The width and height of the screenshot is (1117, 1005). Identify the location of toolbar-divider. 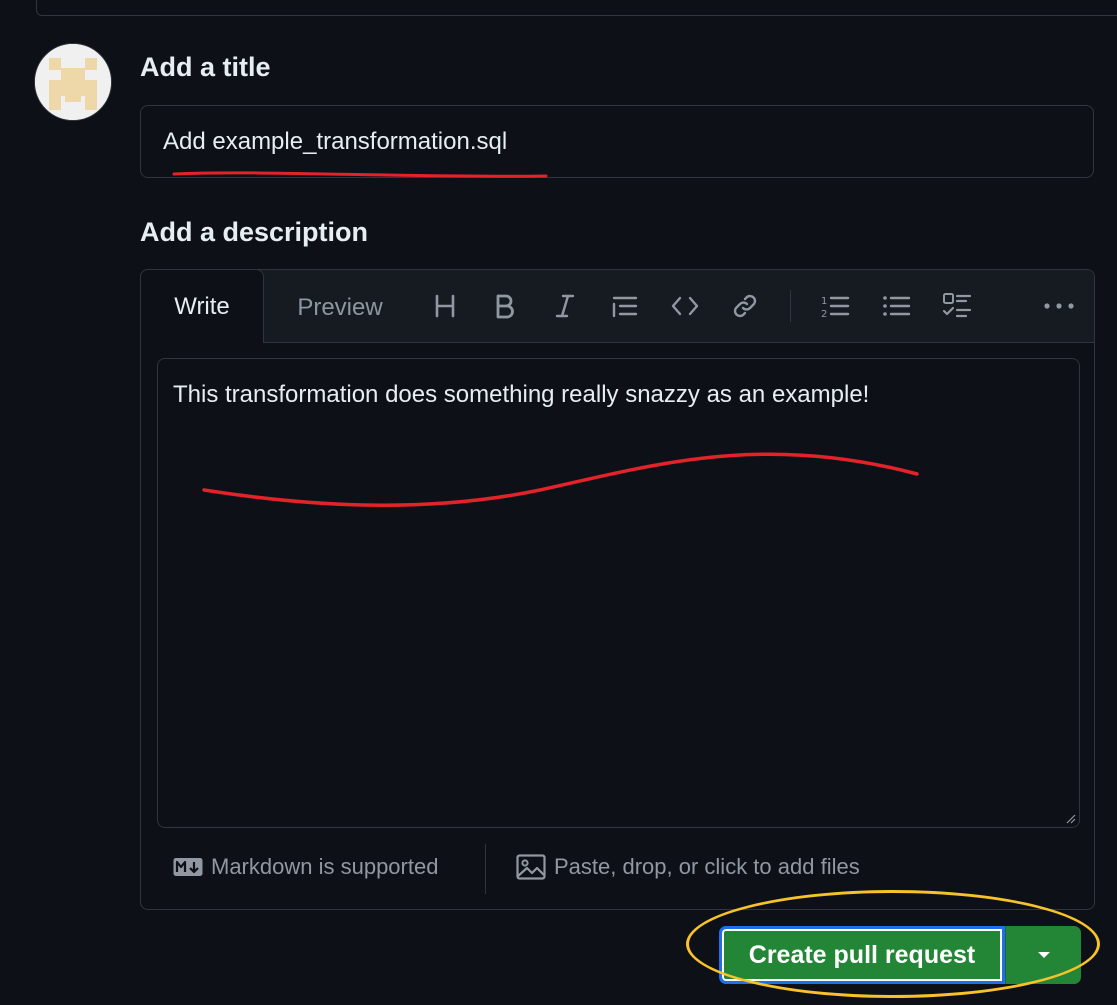
(790, 306).